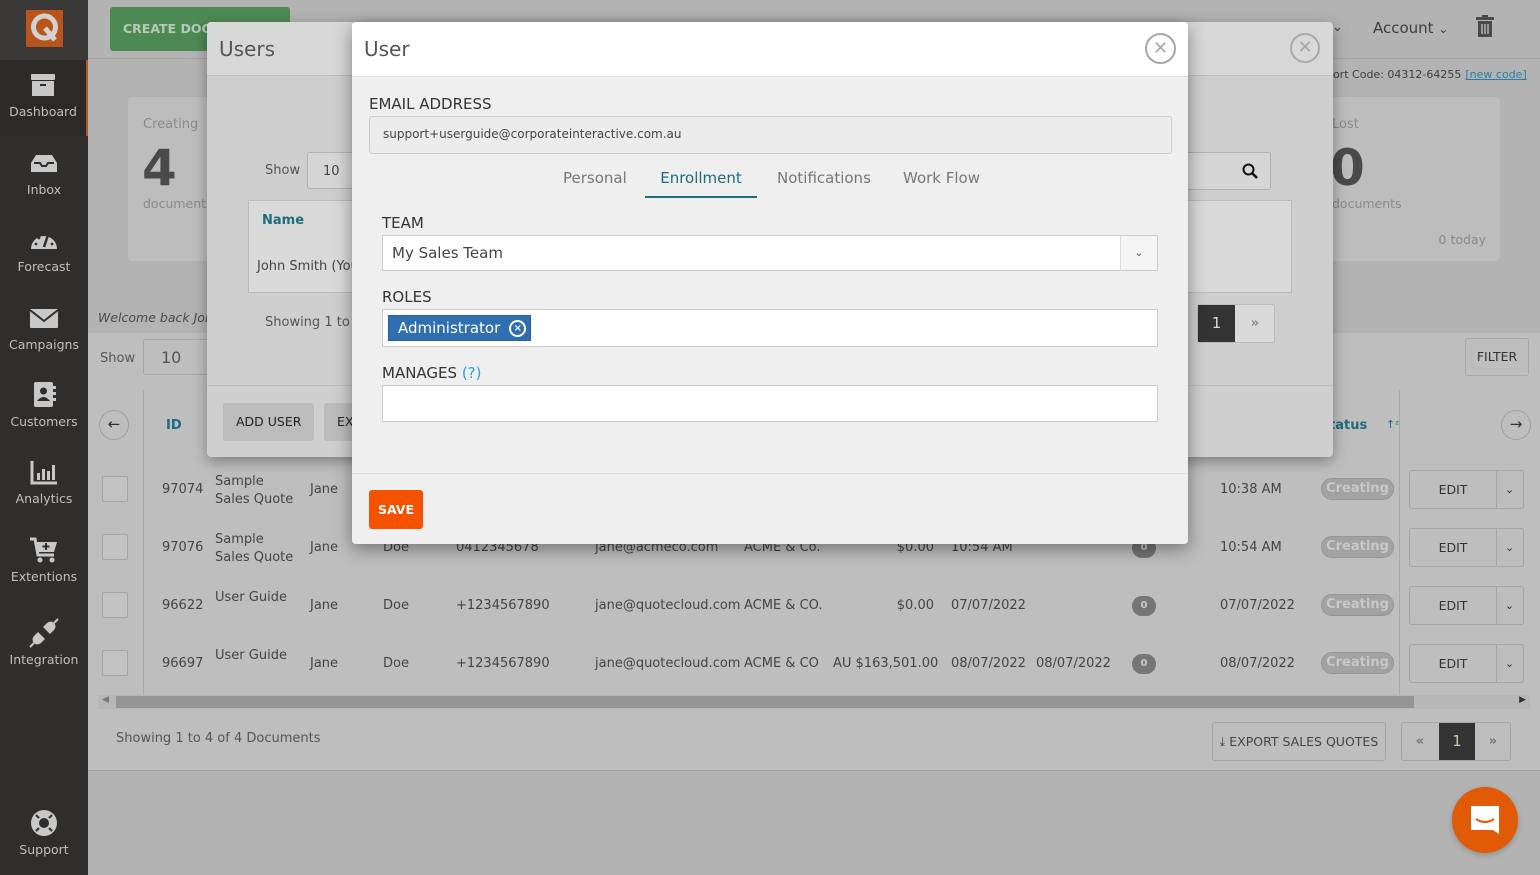 This screenshot has width=1540, height=875. Describe the element at coordinates (159, 317) in the screenshot. I see `welcome-message: Welcome back John` at that location.